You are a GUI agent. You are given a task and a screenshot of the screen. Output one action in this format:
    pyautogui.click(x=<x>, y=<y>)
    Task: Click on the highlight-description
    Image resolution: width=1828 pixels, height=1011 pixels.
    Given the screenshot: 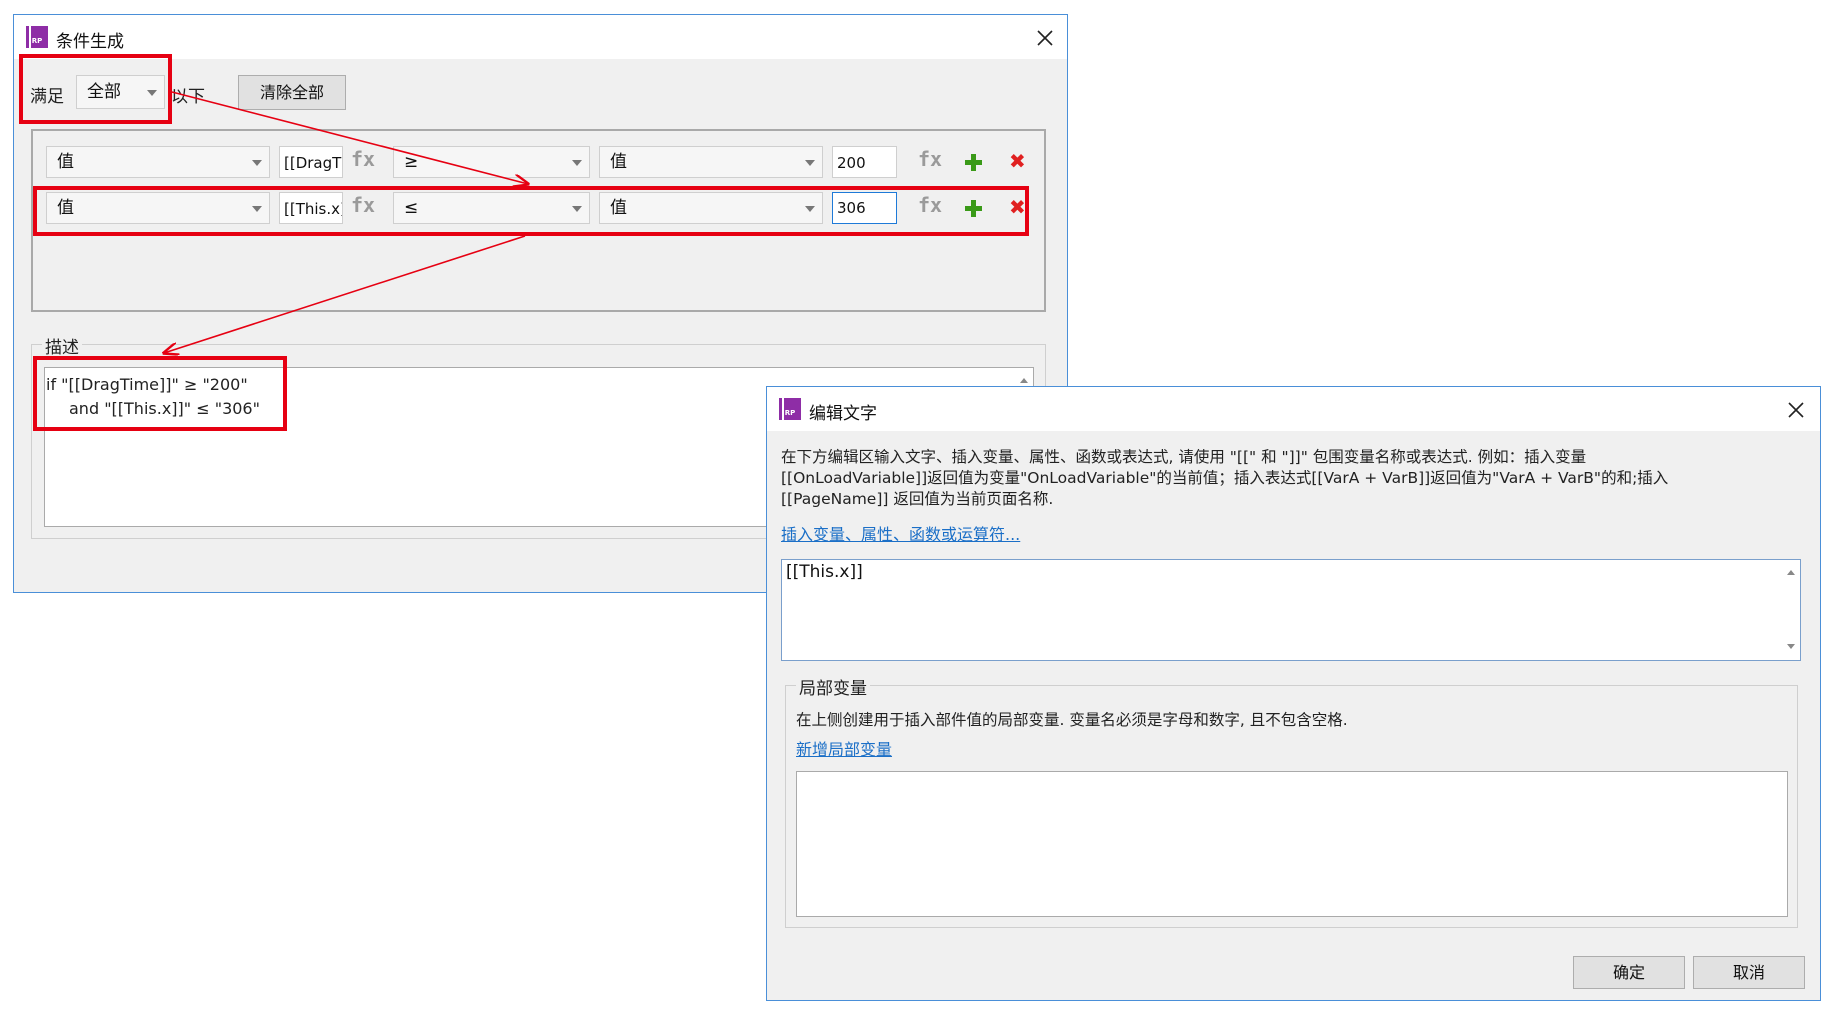 What is the action you would take?
    pyautogui.click(x=160, y=393)
    